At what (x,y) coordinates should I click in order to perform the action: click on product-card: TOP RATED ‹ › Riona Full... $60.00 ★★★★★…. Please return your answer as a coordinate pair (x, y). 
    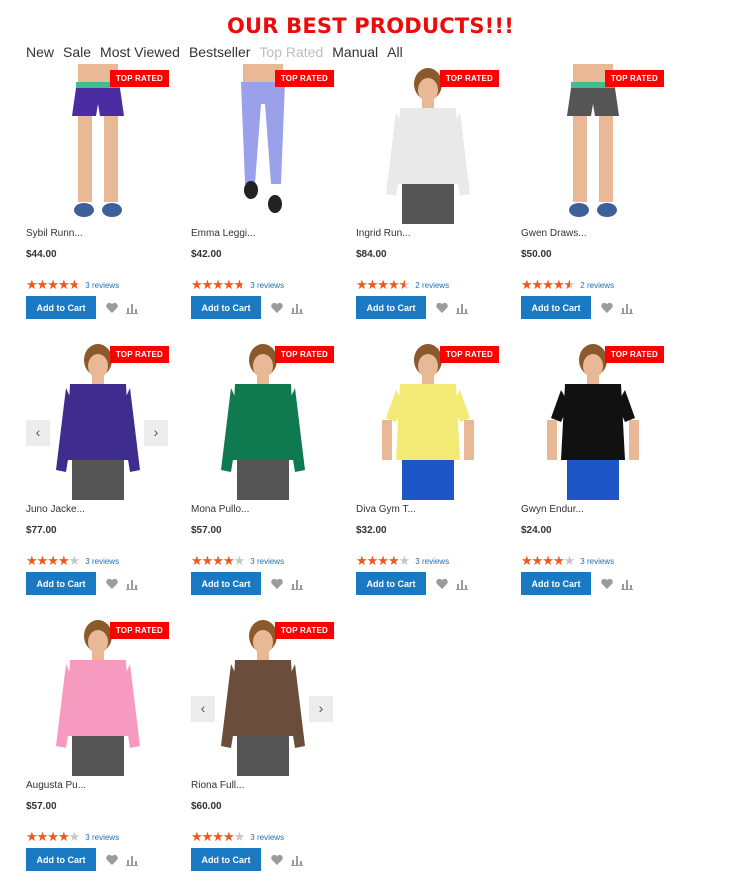
    Looking at the image, I should click on (263, 746).